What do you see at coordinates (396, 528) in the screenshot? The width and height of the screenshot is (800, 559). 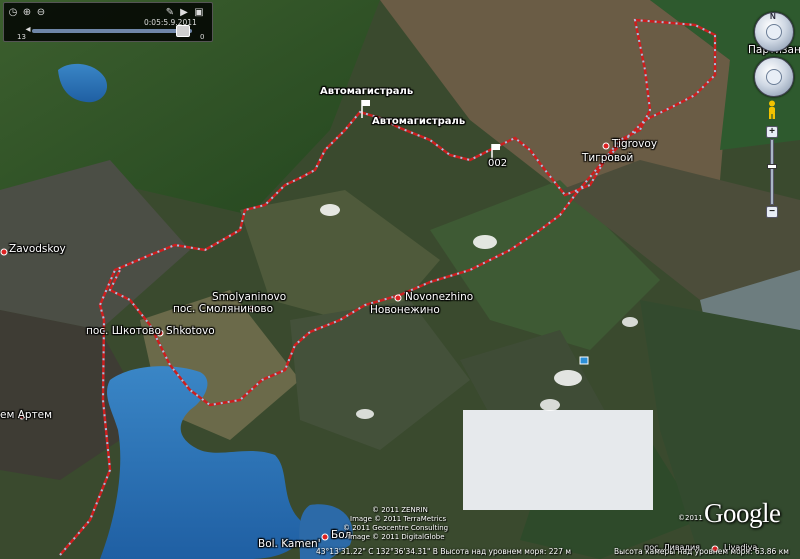 I see `copyright-geocentre: © 2011 Geocentre Consulting` at bounding box center [396, 528].